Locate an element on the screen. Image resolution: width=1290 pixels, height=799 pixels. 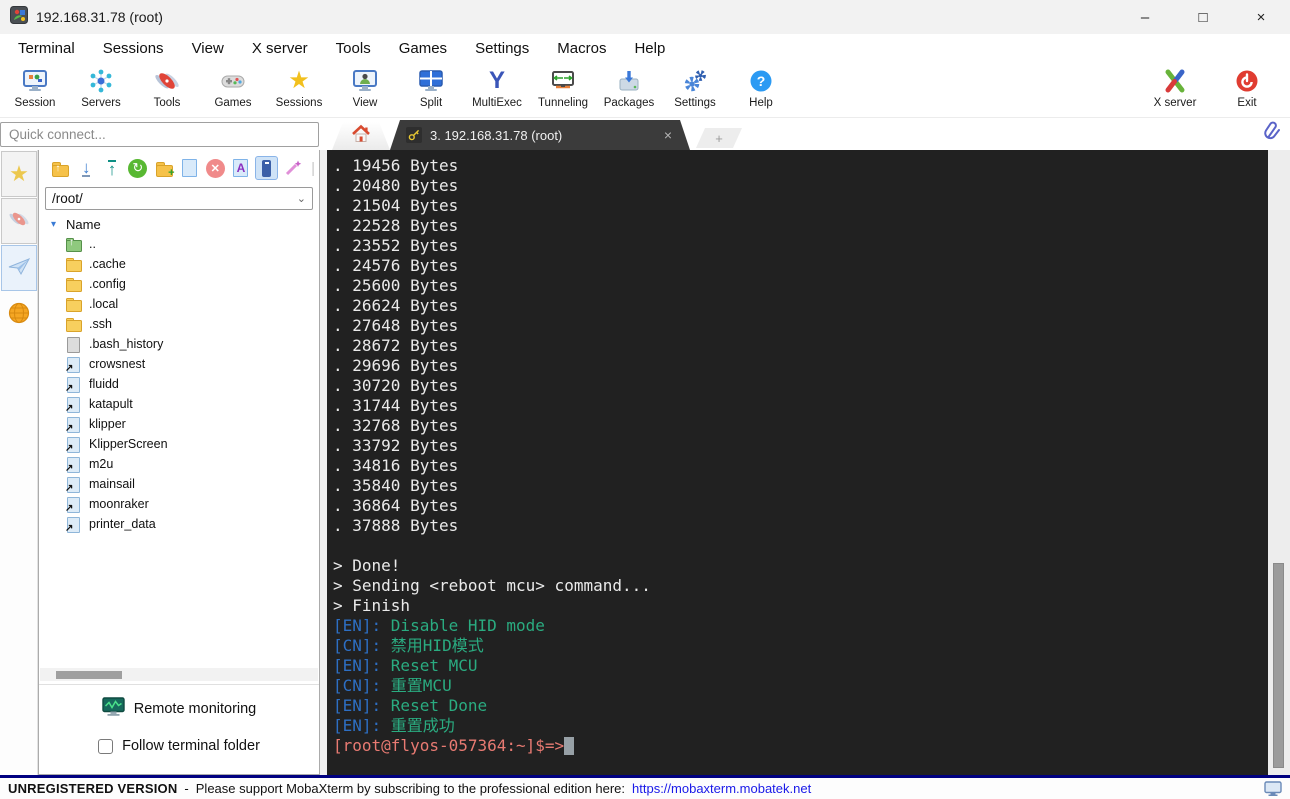
menu-item-help: Help is located at coordinates (649, 48).